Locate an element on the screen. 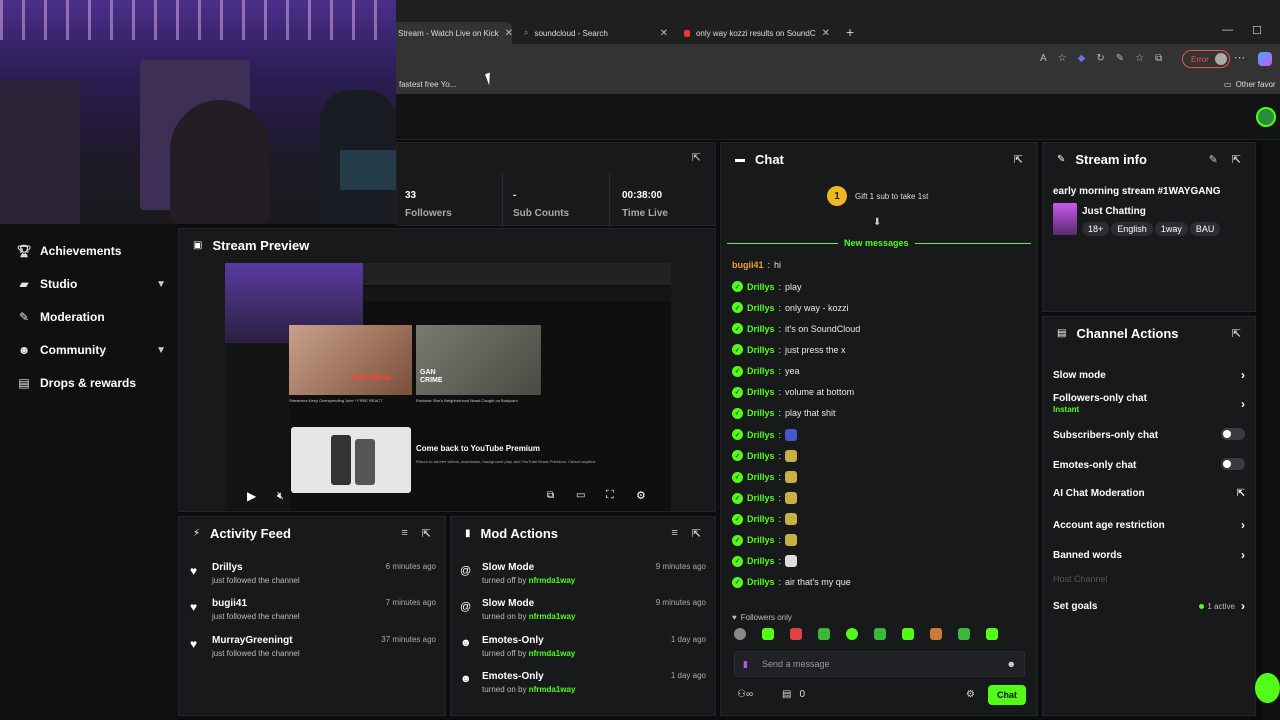 Image resolution: width=1280 pixels, height=720 pixels. more-menu-icon: ⋯ is located at coordinates (1239, 57).